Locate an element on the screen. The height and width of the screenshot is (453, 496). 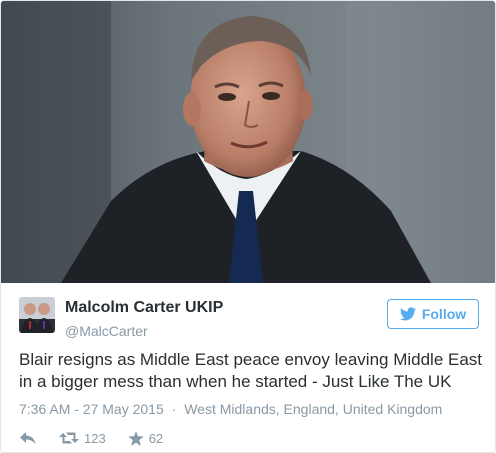
like-button: 62 is located at coordinates (145, 438).